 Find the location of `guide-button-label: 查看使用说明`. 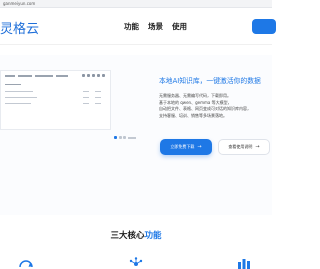

guide-button-label: 查看使用说明 is located at coordinates (240, 146).